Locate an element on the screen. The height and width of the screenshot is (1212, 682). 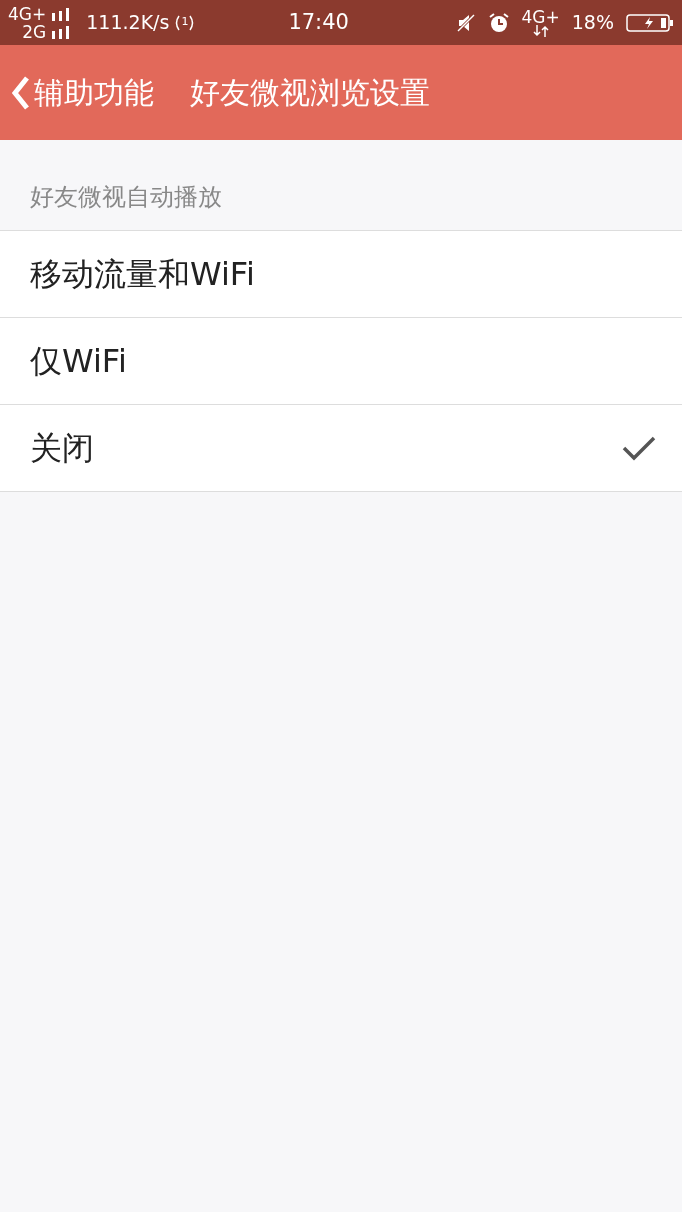
section-header: 好友微视自动播放 is located at coordinates (126, 197).